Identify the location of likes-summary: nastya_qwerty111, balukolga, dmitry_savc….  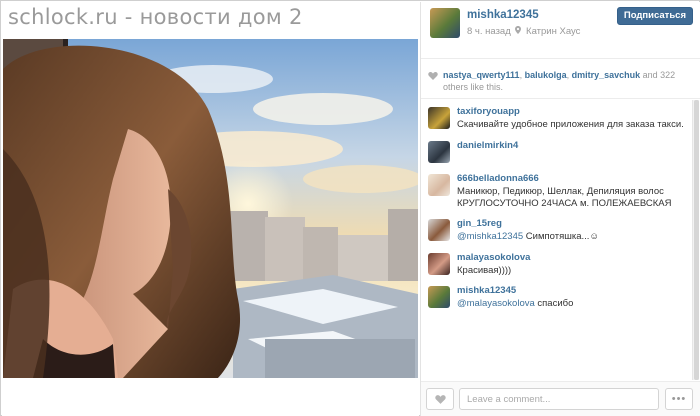
(559, 81).